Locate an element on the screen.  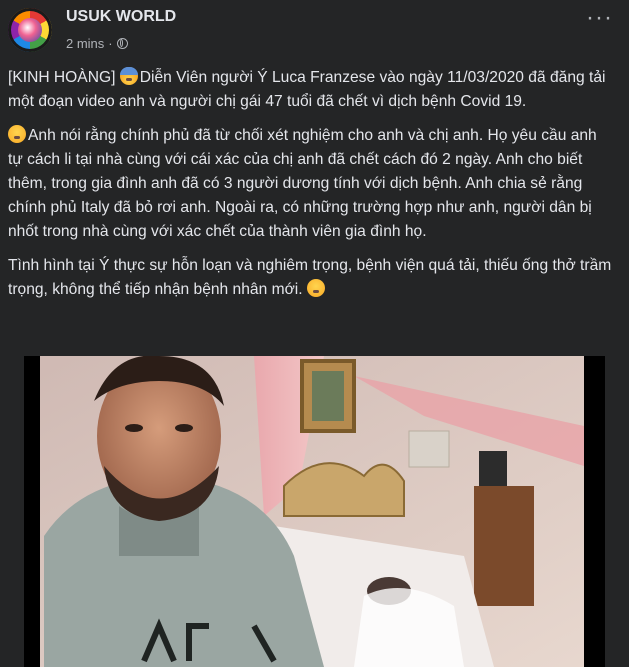
tired-face-icon is located at coordinates (17, 134).